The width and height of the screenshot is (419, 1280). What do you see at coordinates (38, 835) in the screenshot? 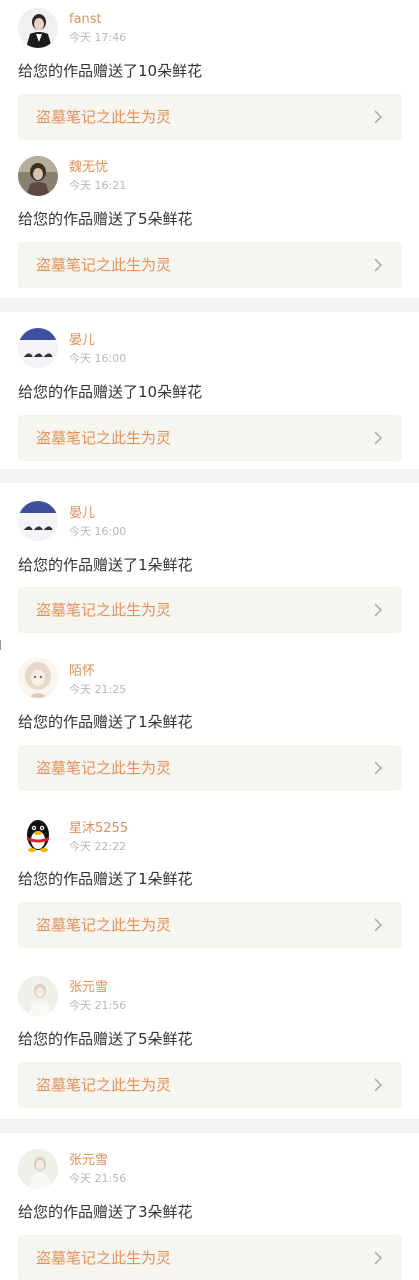
I see `penguin-avatar-icon` at bounding box center [38, 835].